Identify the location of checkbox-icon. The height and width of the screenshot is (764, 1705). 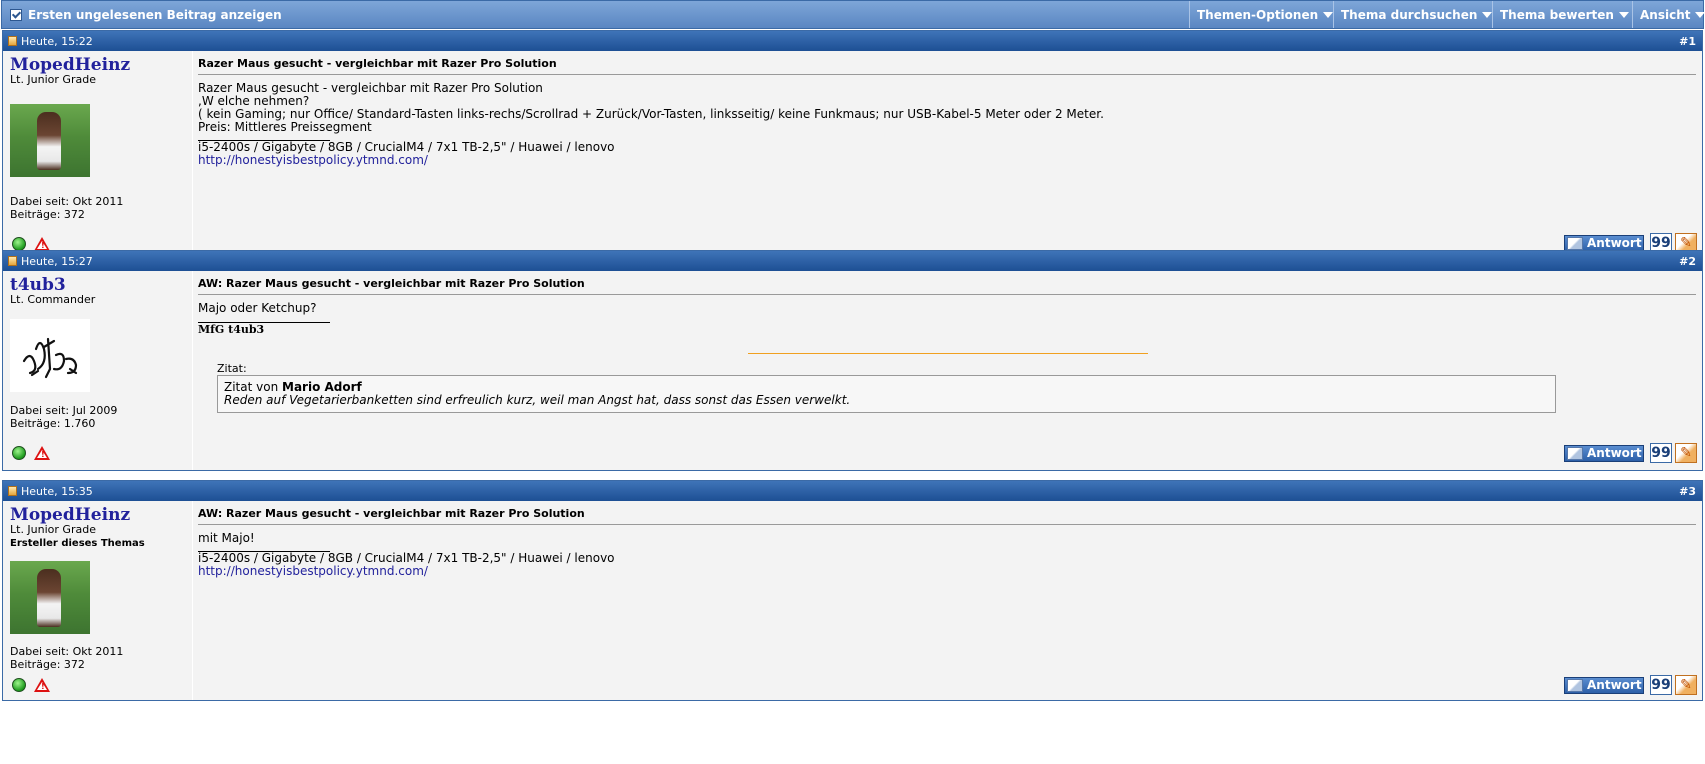
(16, 15).